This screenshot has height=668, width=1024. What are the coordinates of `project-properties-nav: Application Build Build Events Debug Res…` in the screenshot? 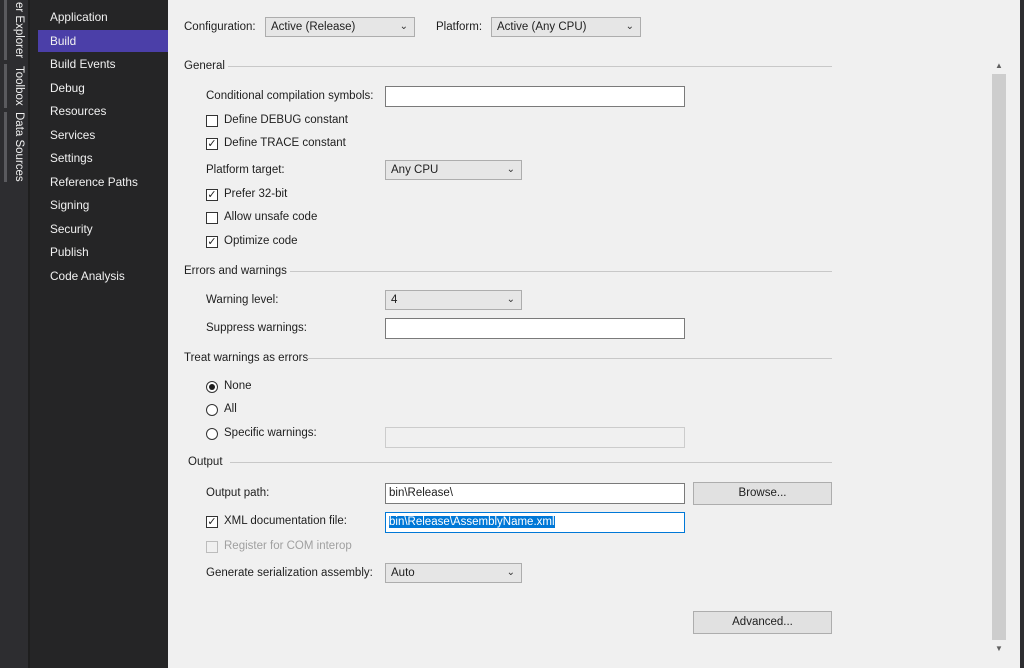 It's located at (103, 334).